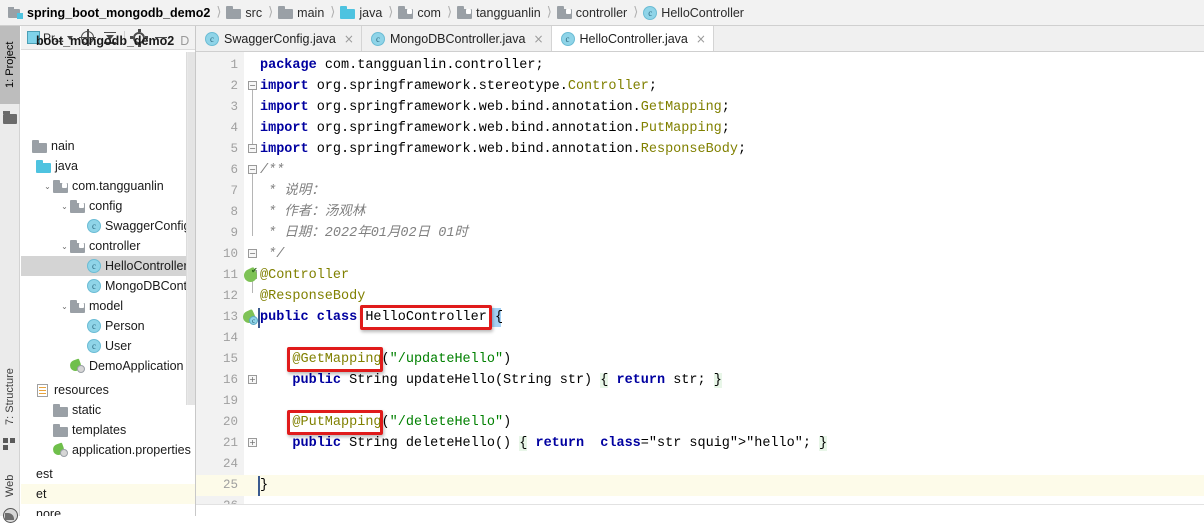 The height and width of the screenshot is (523, 1204). What do you see at coordinates (244, 13) in the screenshot?
I see `breadcrumb-item-src: src` at bounding box center [244, 13].